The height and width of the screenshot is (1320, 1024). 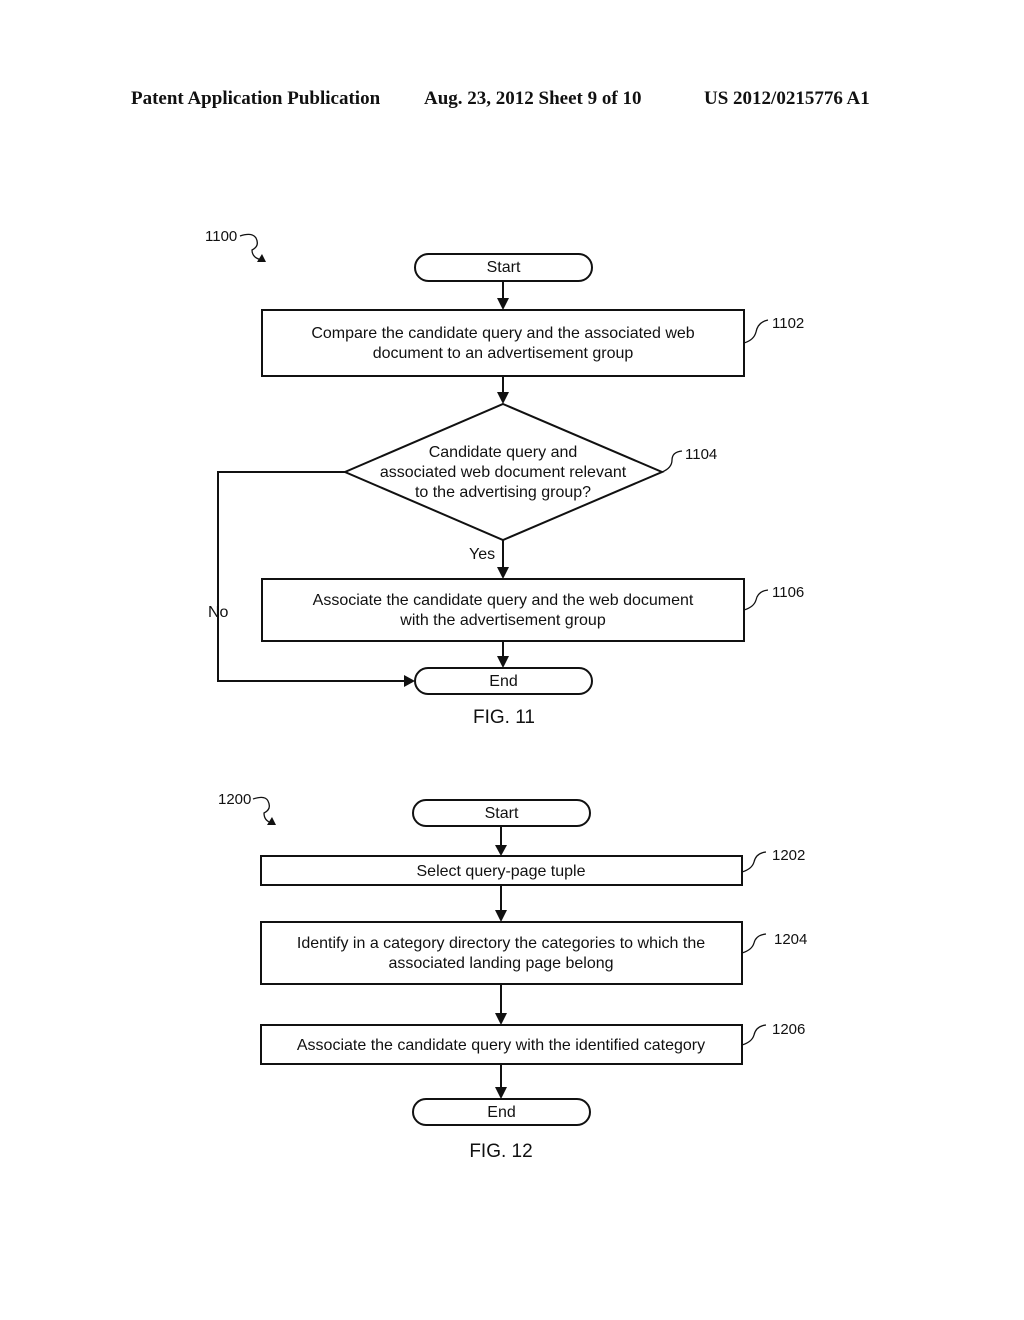 What do you see at coordinates (503, 452) in the screenshot?
I see `decision-1104-line1: Candidate query and` at bounding box center [503, 452].